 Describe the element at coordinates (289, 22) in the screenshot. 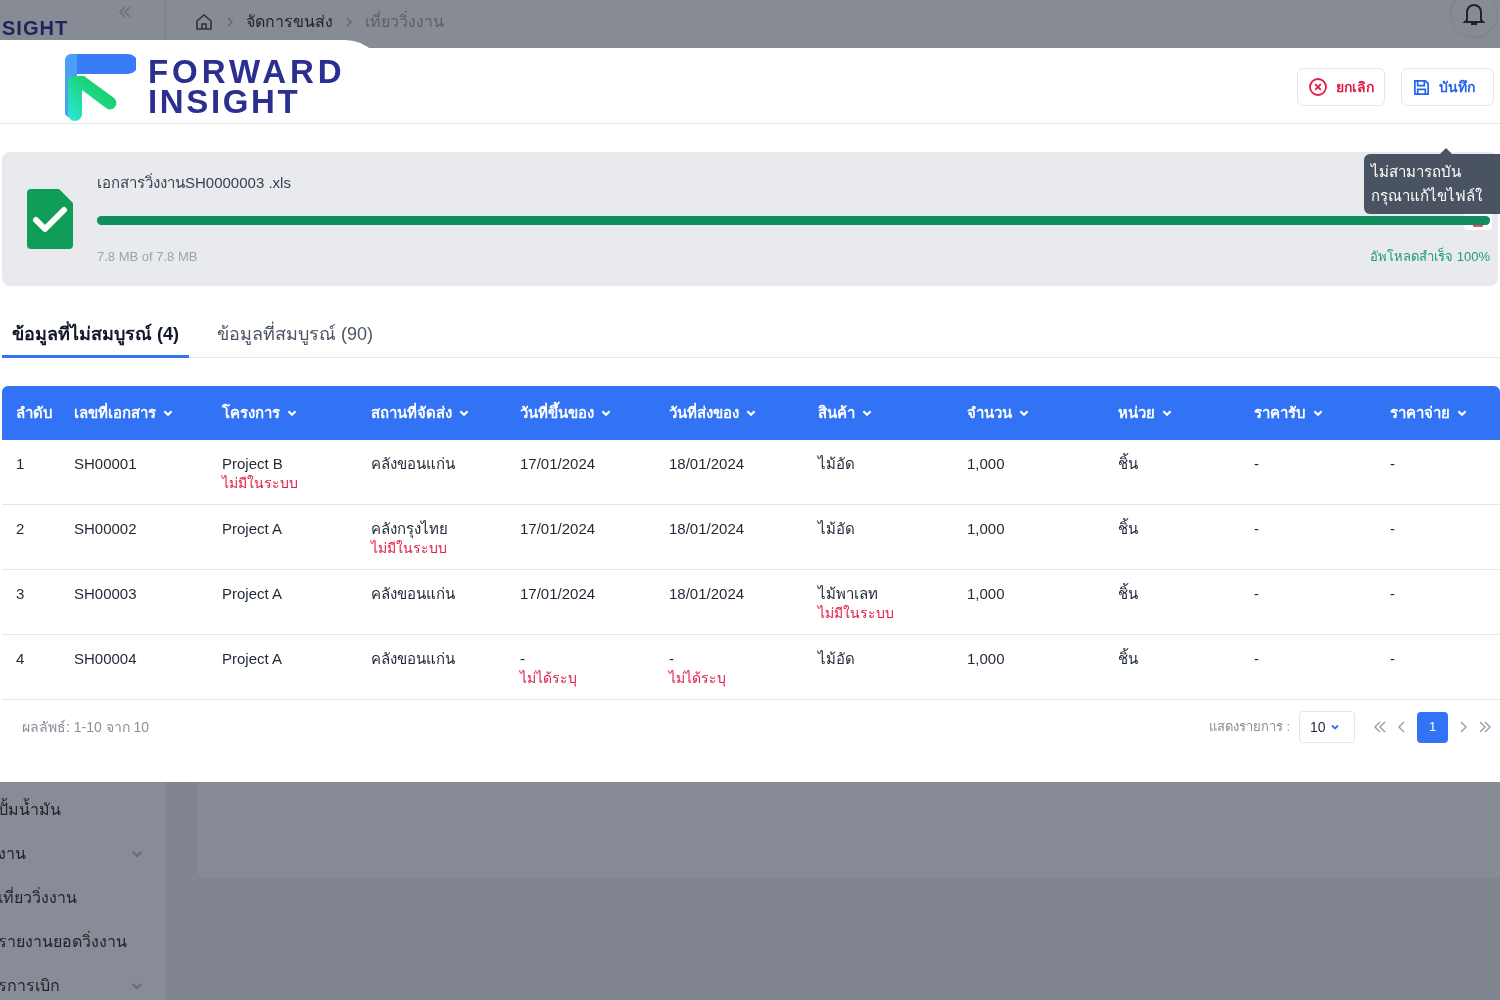

I see `breadcrumb-link: จัดการขนส่ง` at that location.